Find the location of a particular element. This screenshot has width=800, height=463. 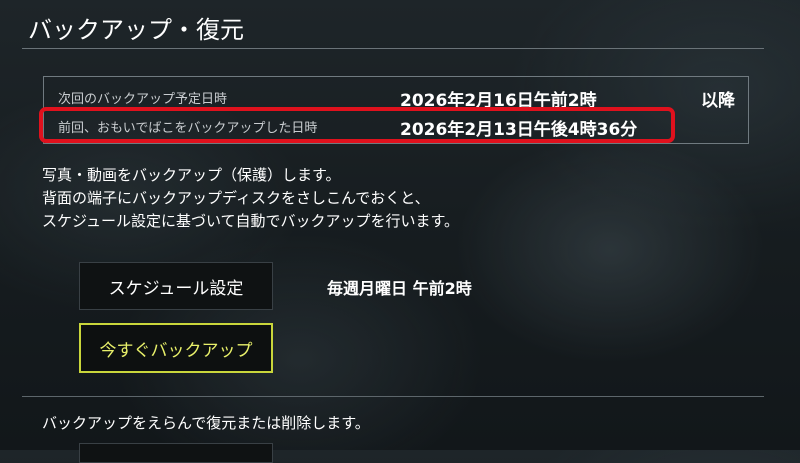

page-title: バックアップ・復元 is located at coordinates (136, 30).